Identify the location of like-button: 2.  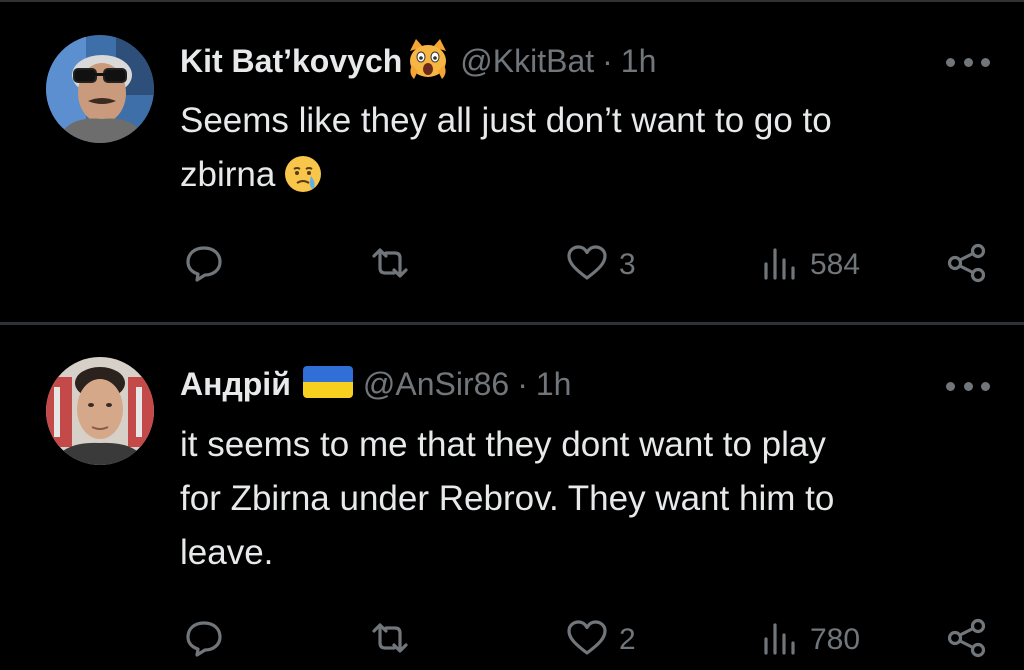
(600, 640).